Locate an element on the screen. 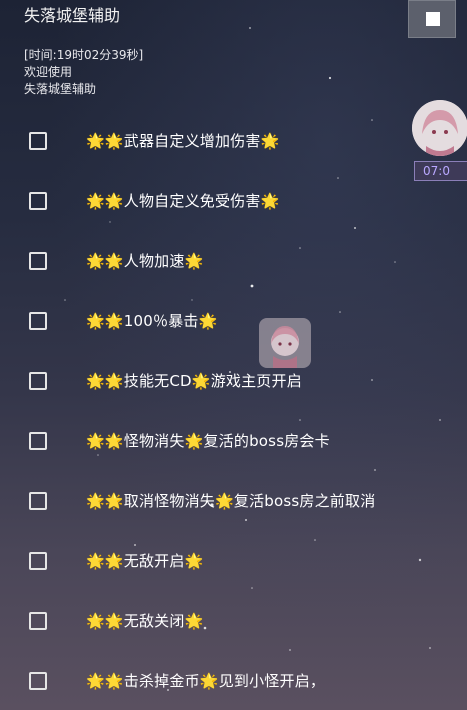 This screenshot has height=710, width=467. info-block: [时间:19时02分39秒] 欢迎使用 失落城堡辅助 is located at coordinates (83, 72).